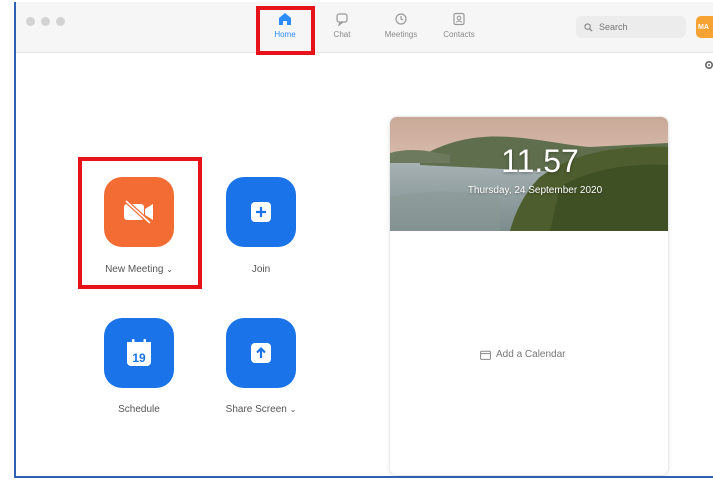  Describe the element at coordinates (140, 223) in the screenshot. I see `new-meeting-highlight` at that location.